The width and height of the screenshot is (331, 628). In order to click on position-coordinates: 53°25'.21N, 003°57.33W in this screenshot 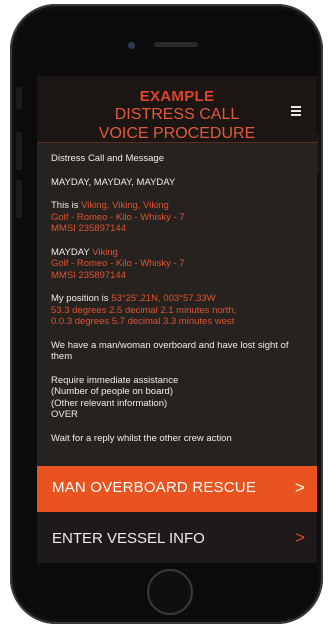, I will do `click(163, 298)`.